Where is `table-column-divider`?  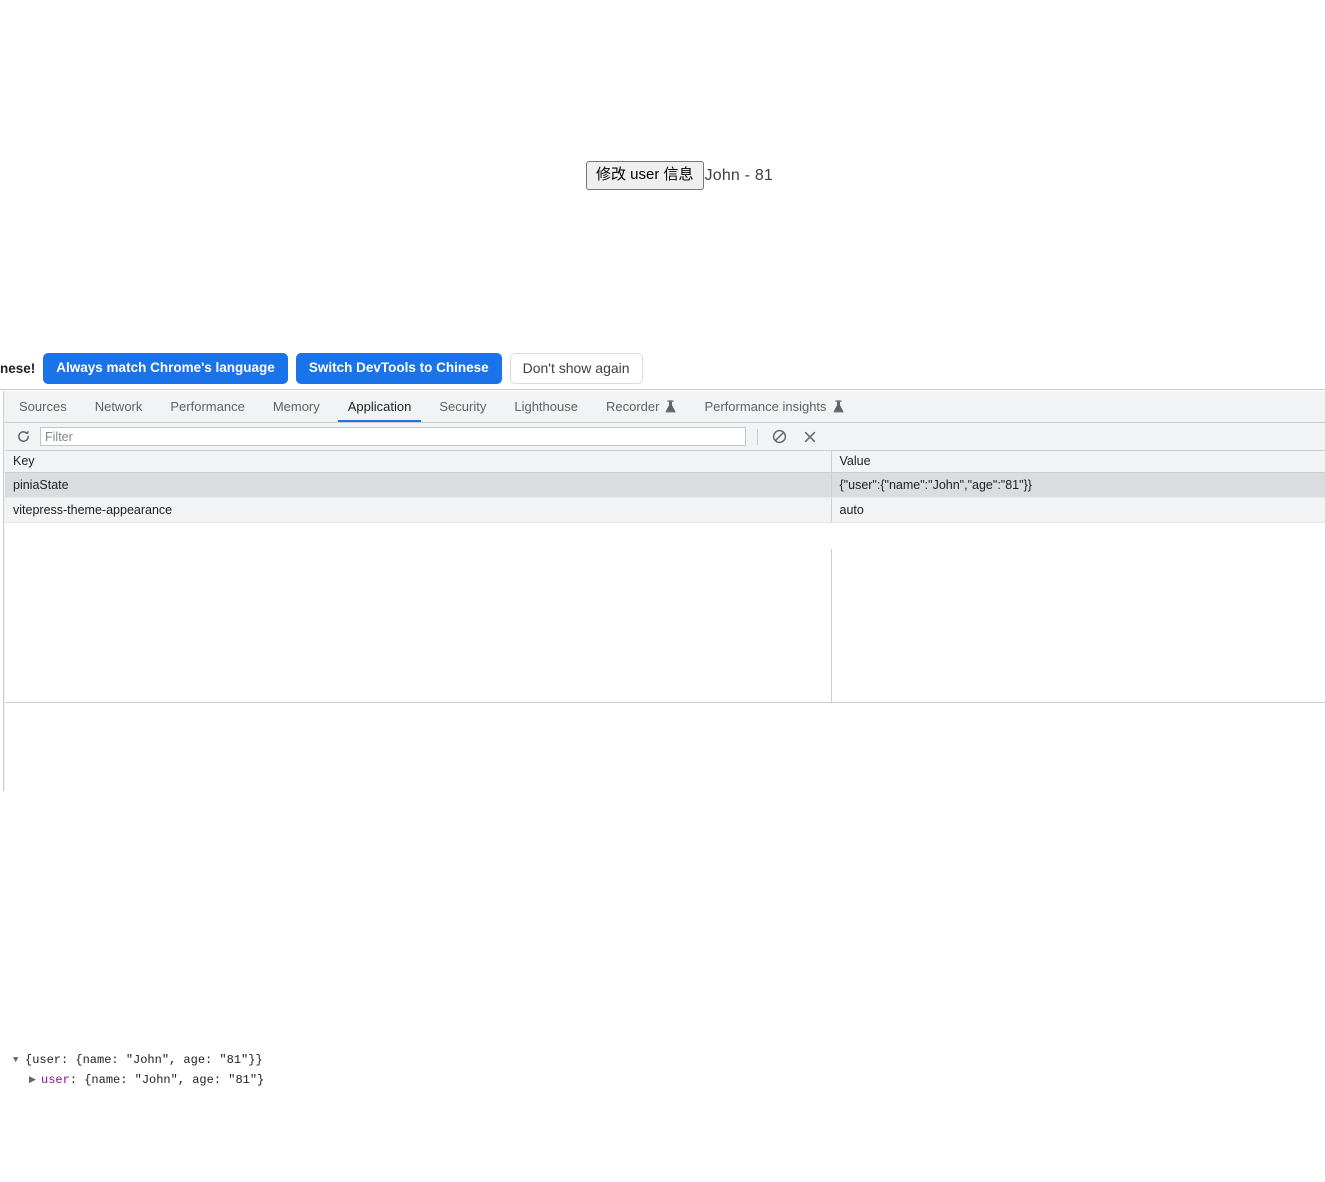 table-column-divider is located at coordinates (831, 626).